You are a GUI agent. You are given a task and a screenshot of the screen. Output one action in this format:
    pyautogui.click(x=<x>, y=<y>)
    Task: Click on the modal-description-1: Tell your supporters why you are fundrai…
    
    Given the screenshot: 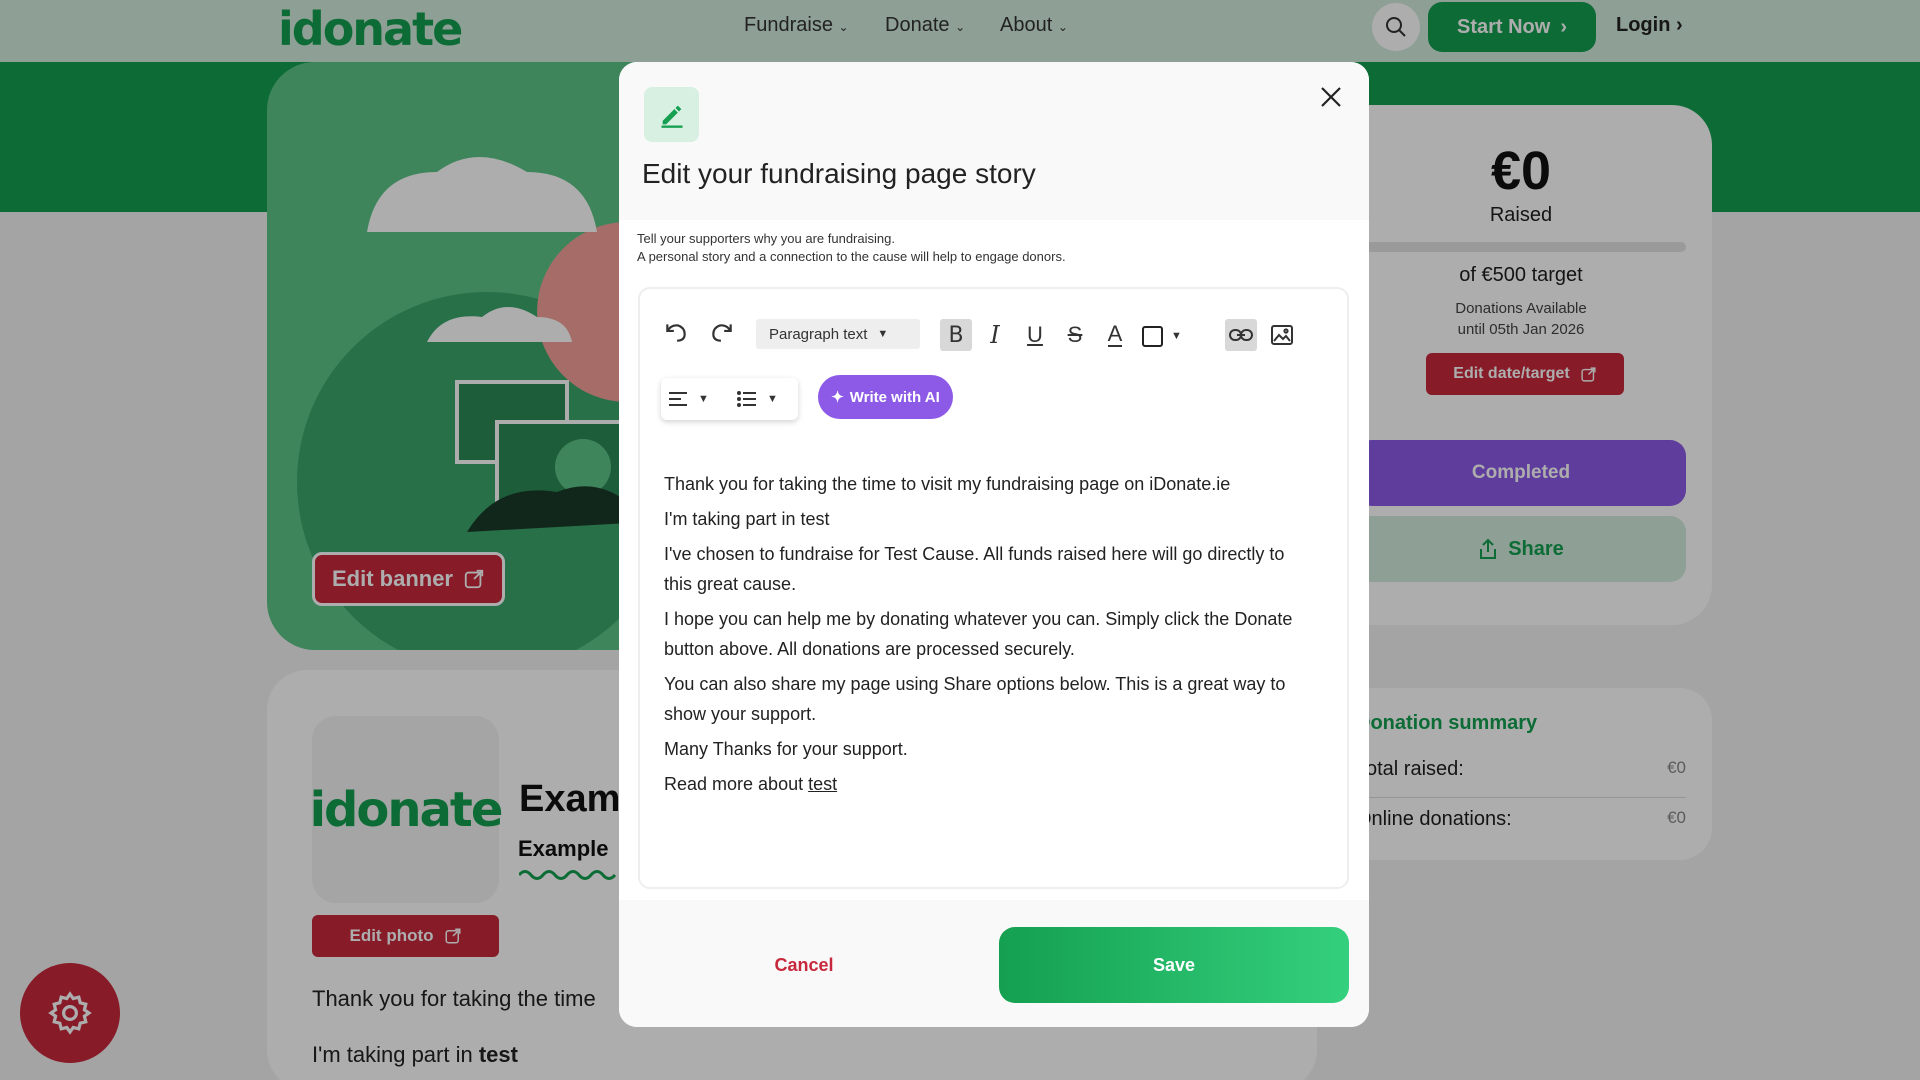 What is the action you would take?
    pyautogui.click(x=766, y=238)
    